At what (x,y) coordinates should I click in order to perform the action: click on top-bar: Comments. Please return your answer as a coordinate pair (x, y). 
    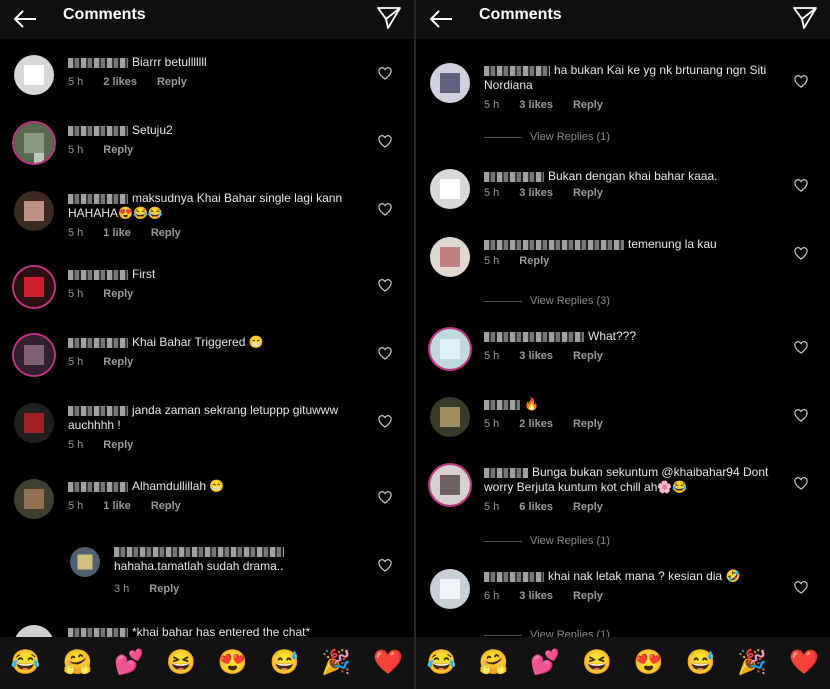
    Looking at the image, I should click on (623, 19).